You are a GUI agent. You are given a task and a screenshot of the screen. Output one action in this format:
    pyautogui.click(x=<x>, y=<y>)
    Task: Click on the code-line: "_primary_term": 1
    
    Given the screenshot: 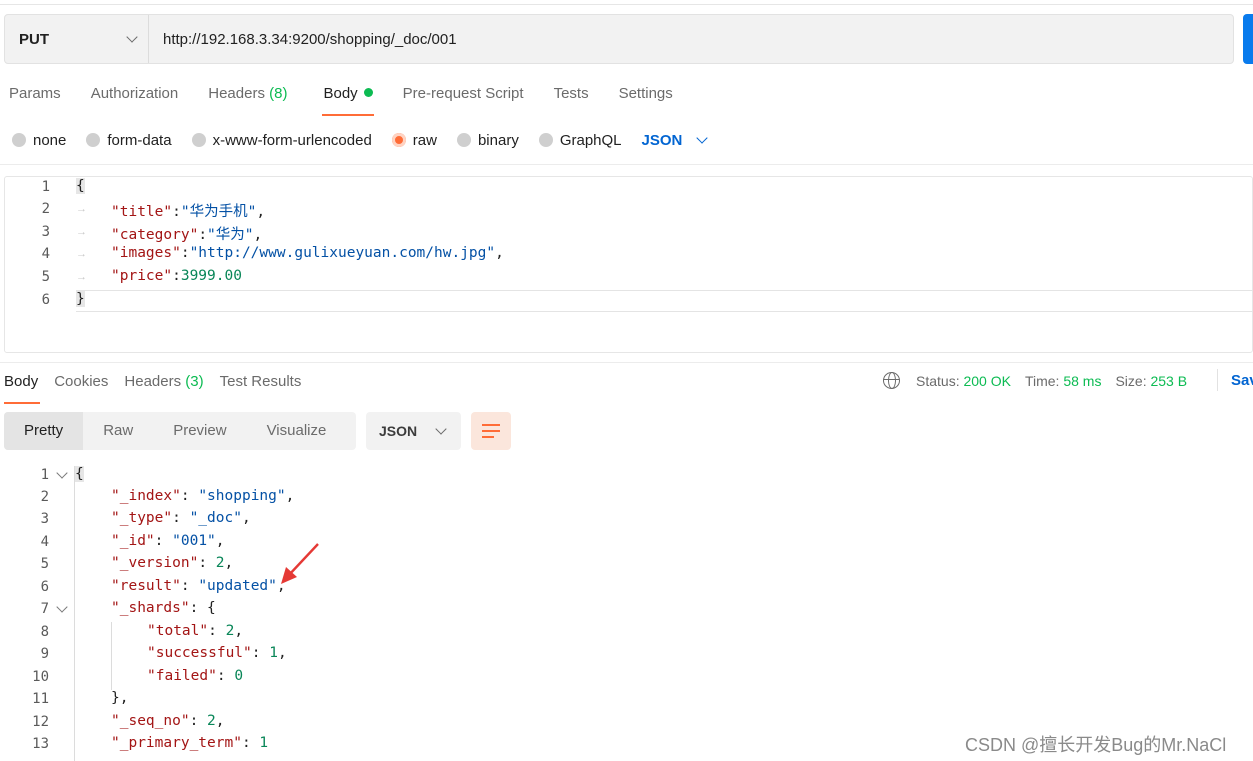 What is the action you would take?
    pyautogui.click(x=190, y=743)
    